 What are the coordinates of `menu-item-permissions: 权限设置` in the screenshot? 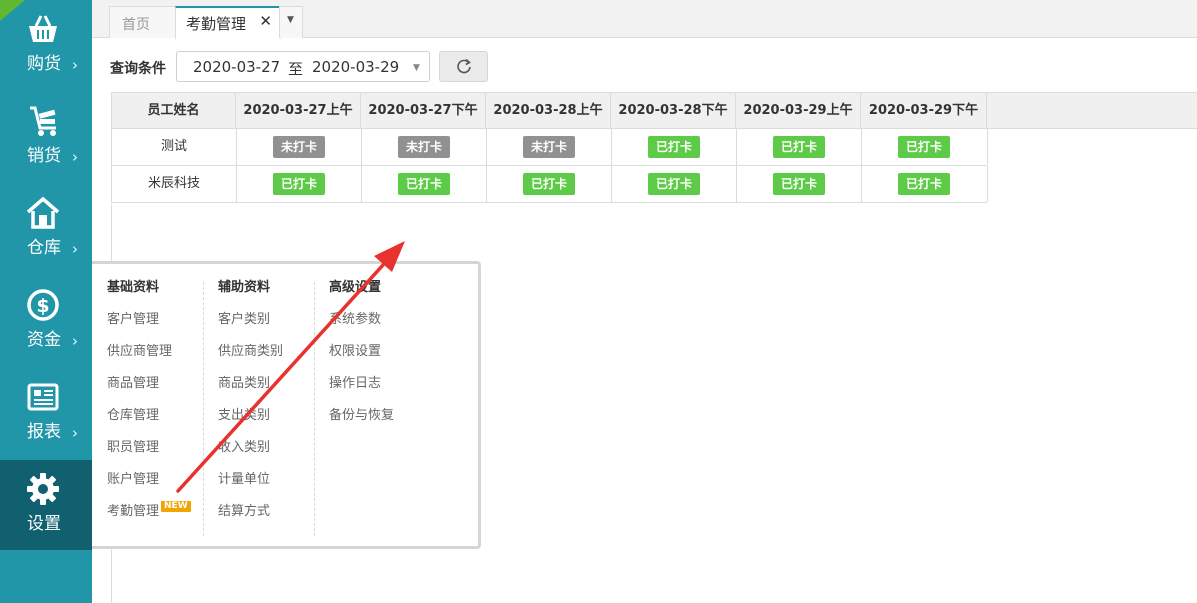 It's located at (361, 358).